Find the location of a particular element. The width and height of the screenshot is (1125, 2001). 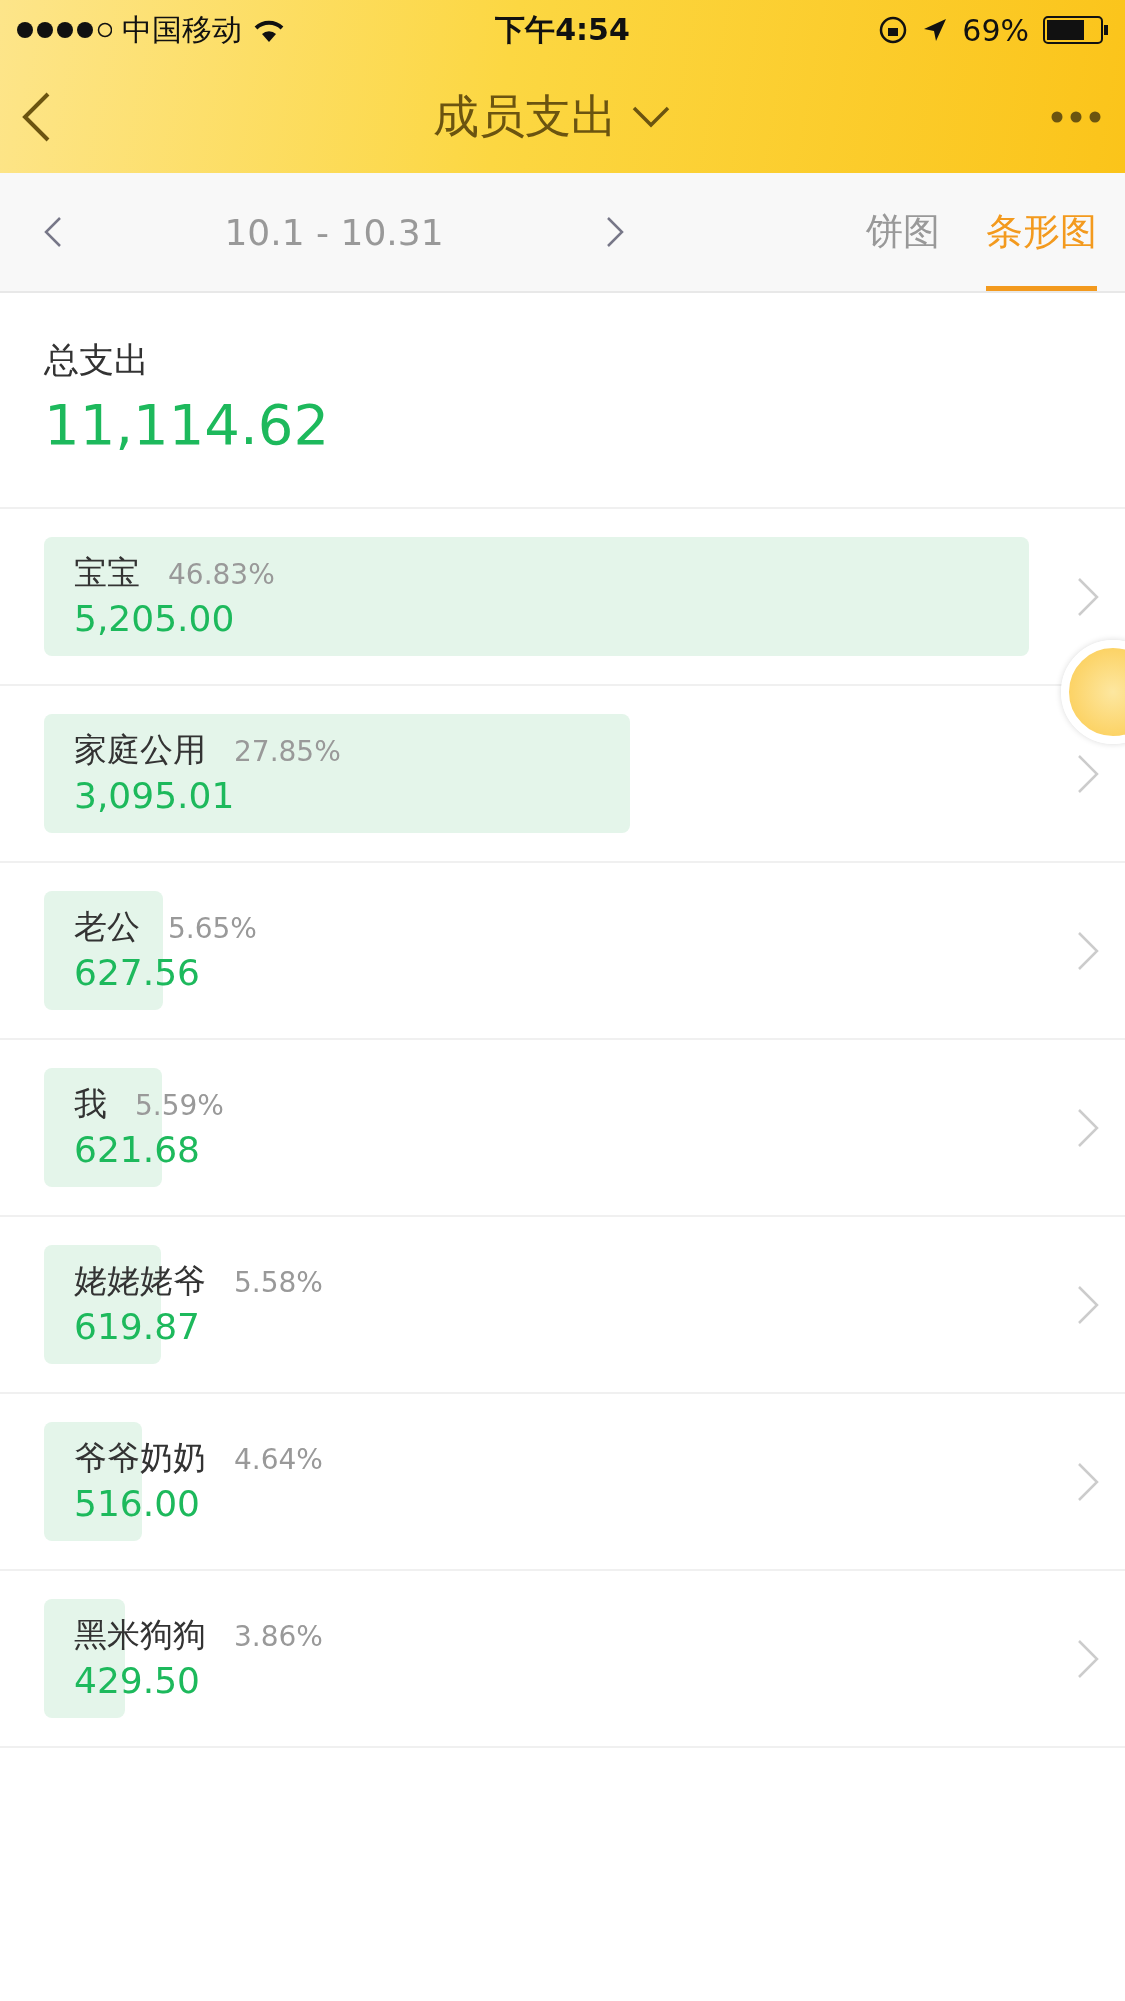

battery-percent: 69% is located at coordinates (995, 30).